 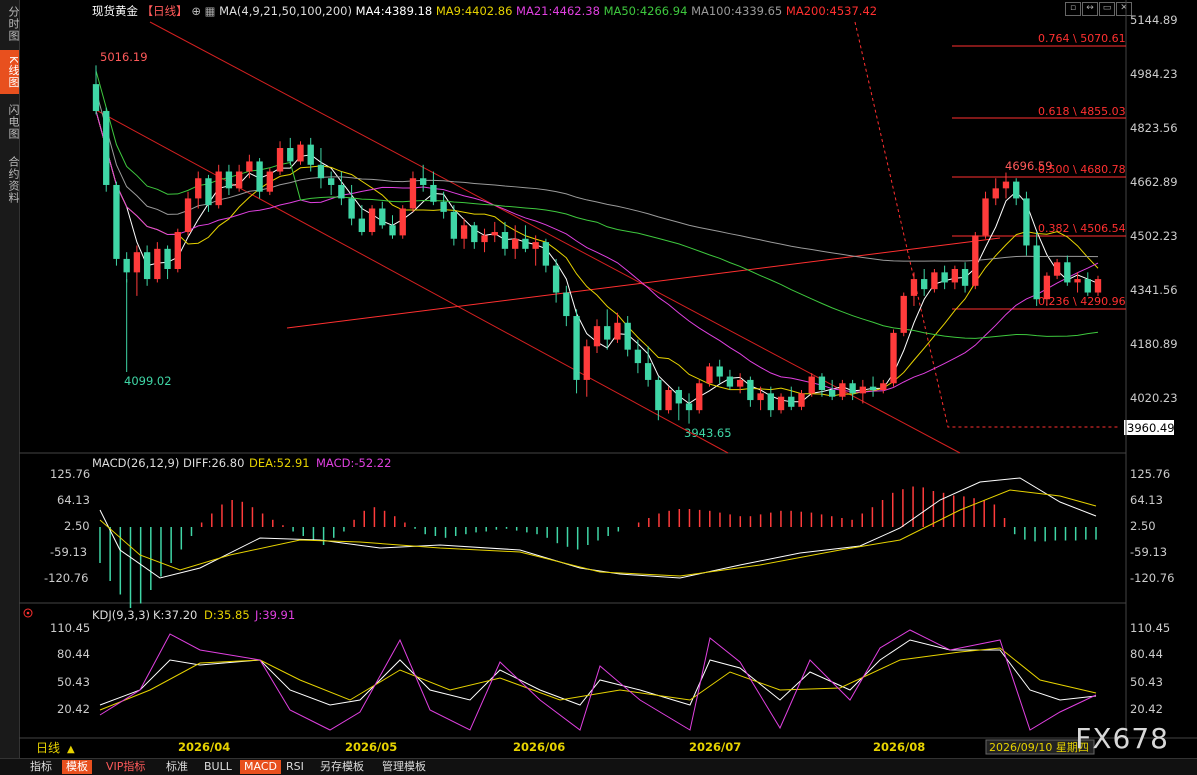 I want to click on toolbar-template: 模板, so click(x=77, y=767).